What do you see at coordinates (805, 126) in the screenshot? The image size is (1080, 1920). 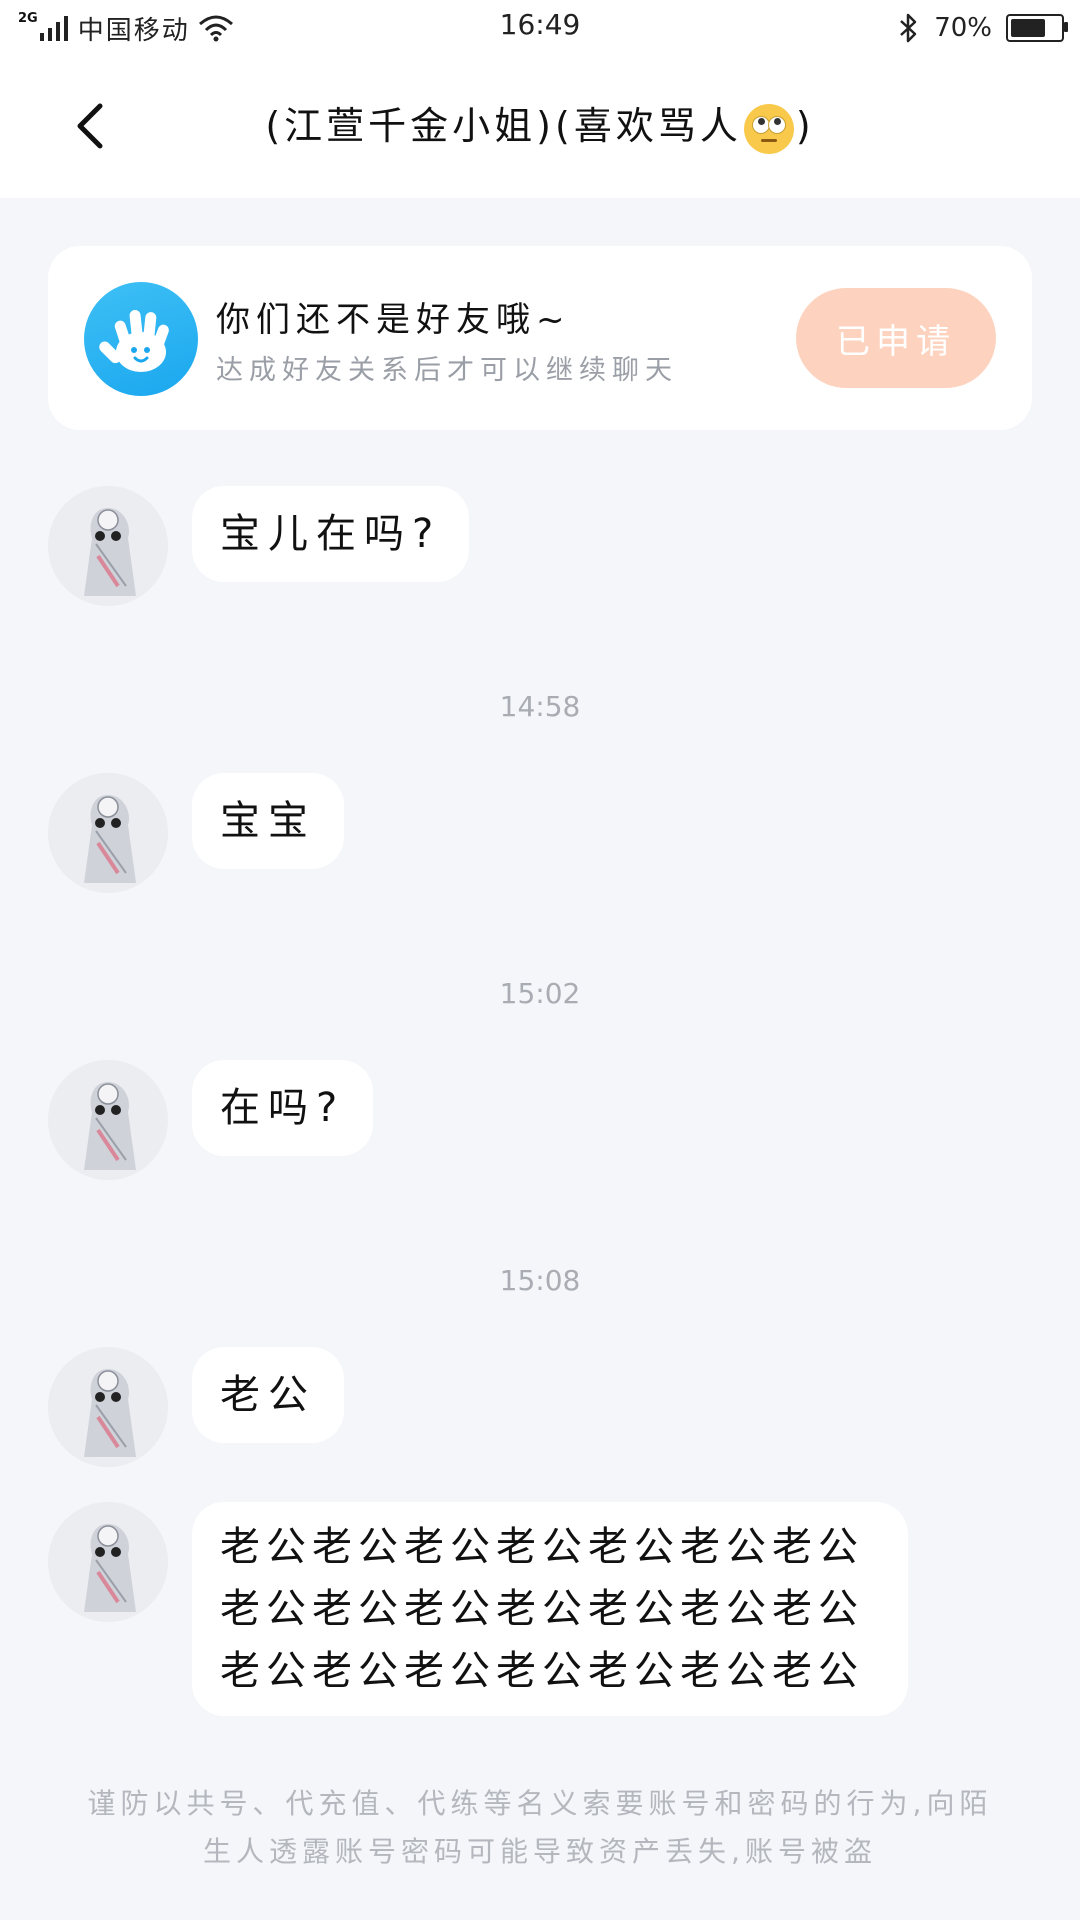 I see `title-close: )` at bounding box center [805, 126].